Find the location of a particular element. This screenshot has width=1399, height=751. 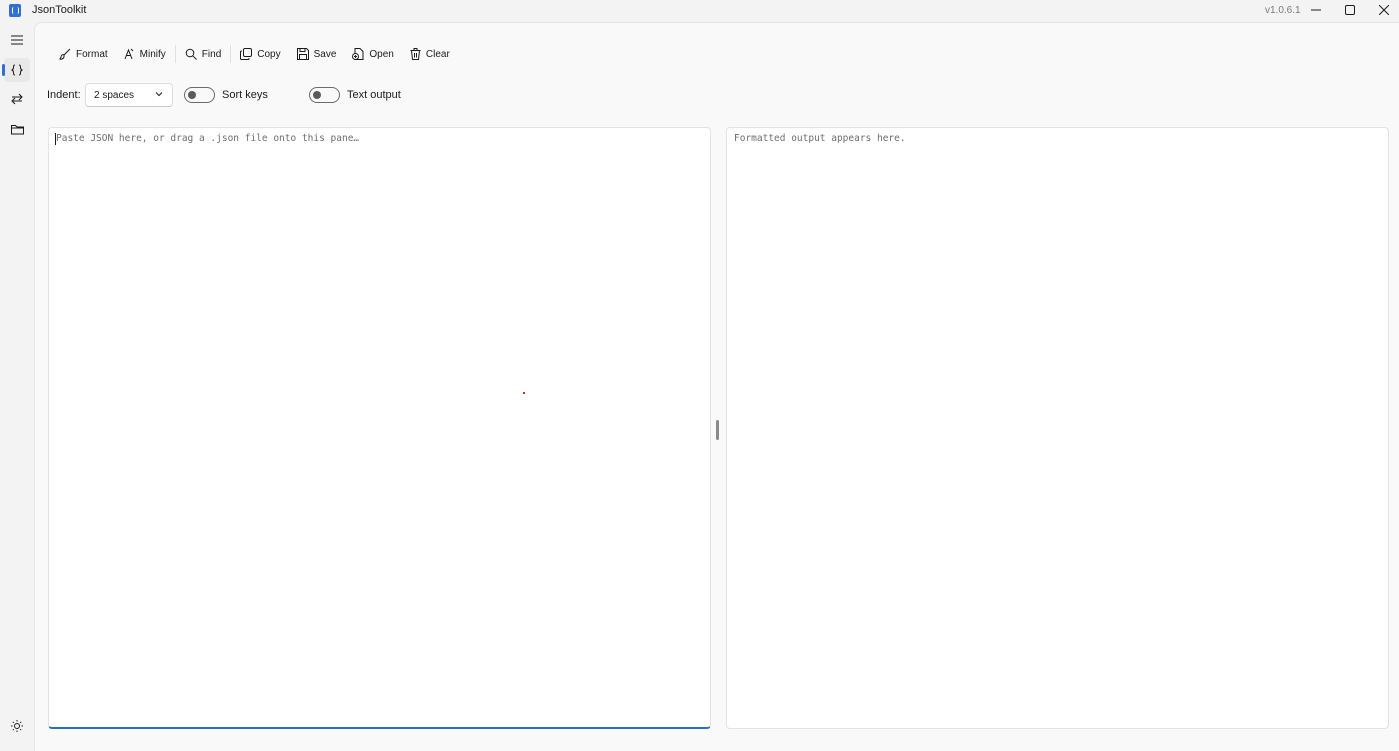

save-button: Save is located at coordinates (317, 54).